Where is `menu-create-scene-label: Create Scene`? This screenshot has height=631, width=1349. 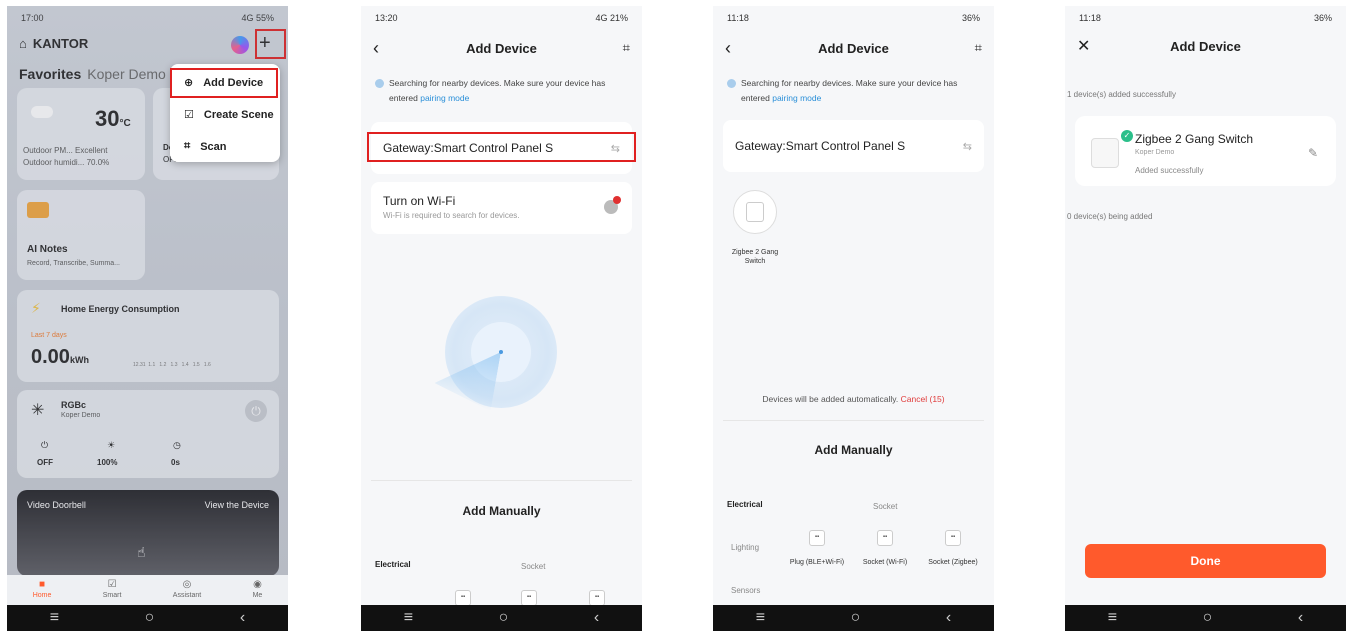
menu-create-scene-label: Create Scene is located at coordinates (238, 114).